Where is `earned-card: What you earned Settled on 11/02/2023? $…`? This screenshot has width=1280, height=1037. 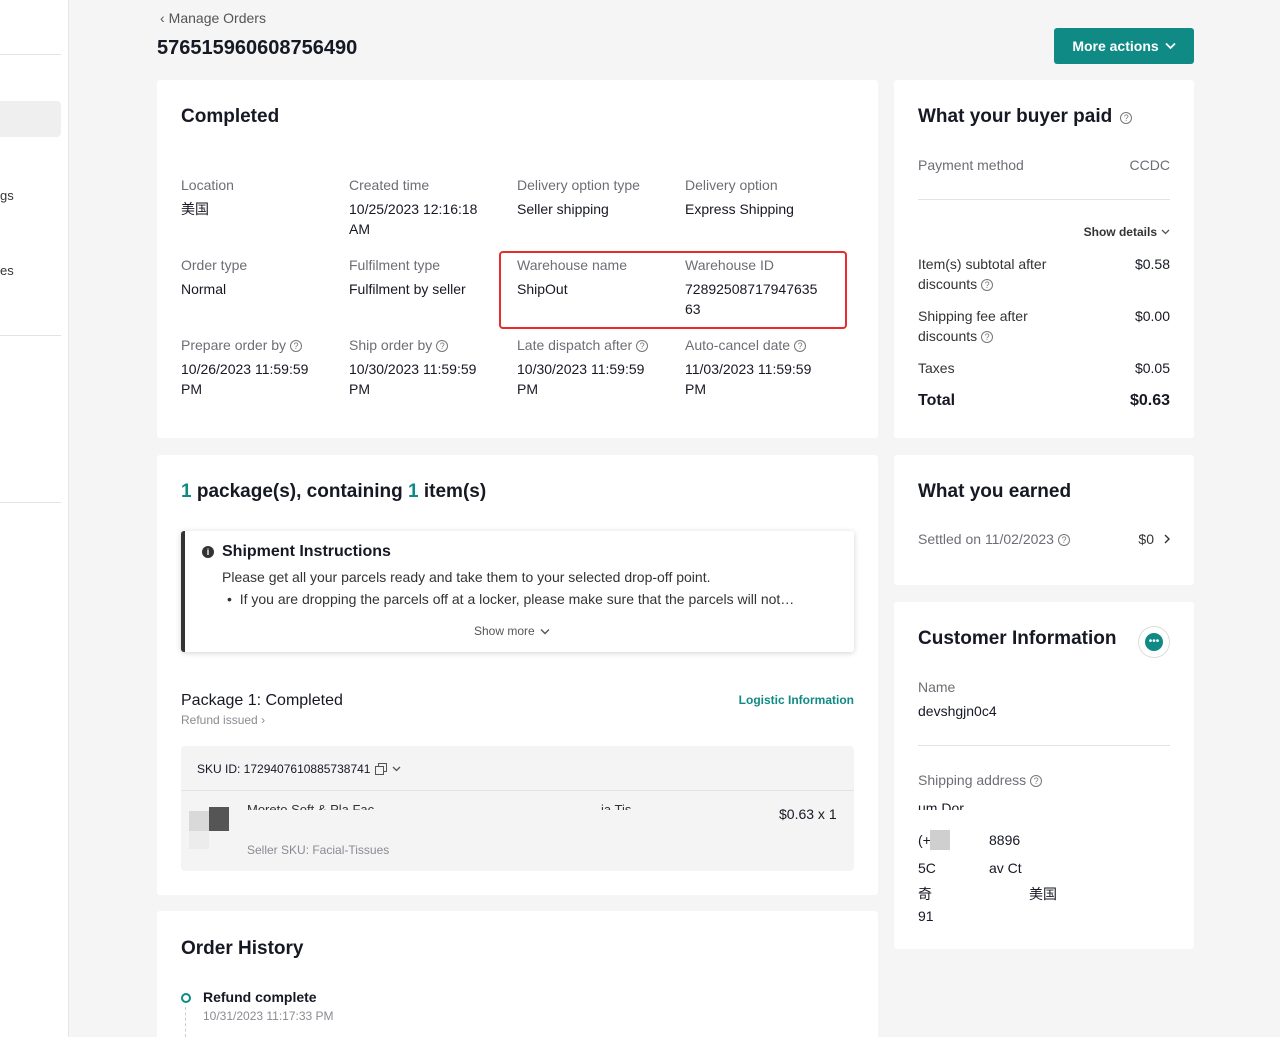 earned-card: What you earned Settled on 11/02/2023? $… is located at coordinates (1044, 520).